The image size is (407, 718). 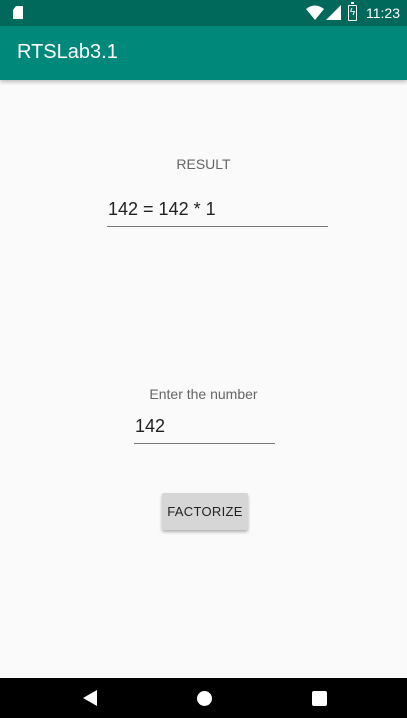 I want to click on status-bar: ϟ 11:23, so click(x=203, y=13).